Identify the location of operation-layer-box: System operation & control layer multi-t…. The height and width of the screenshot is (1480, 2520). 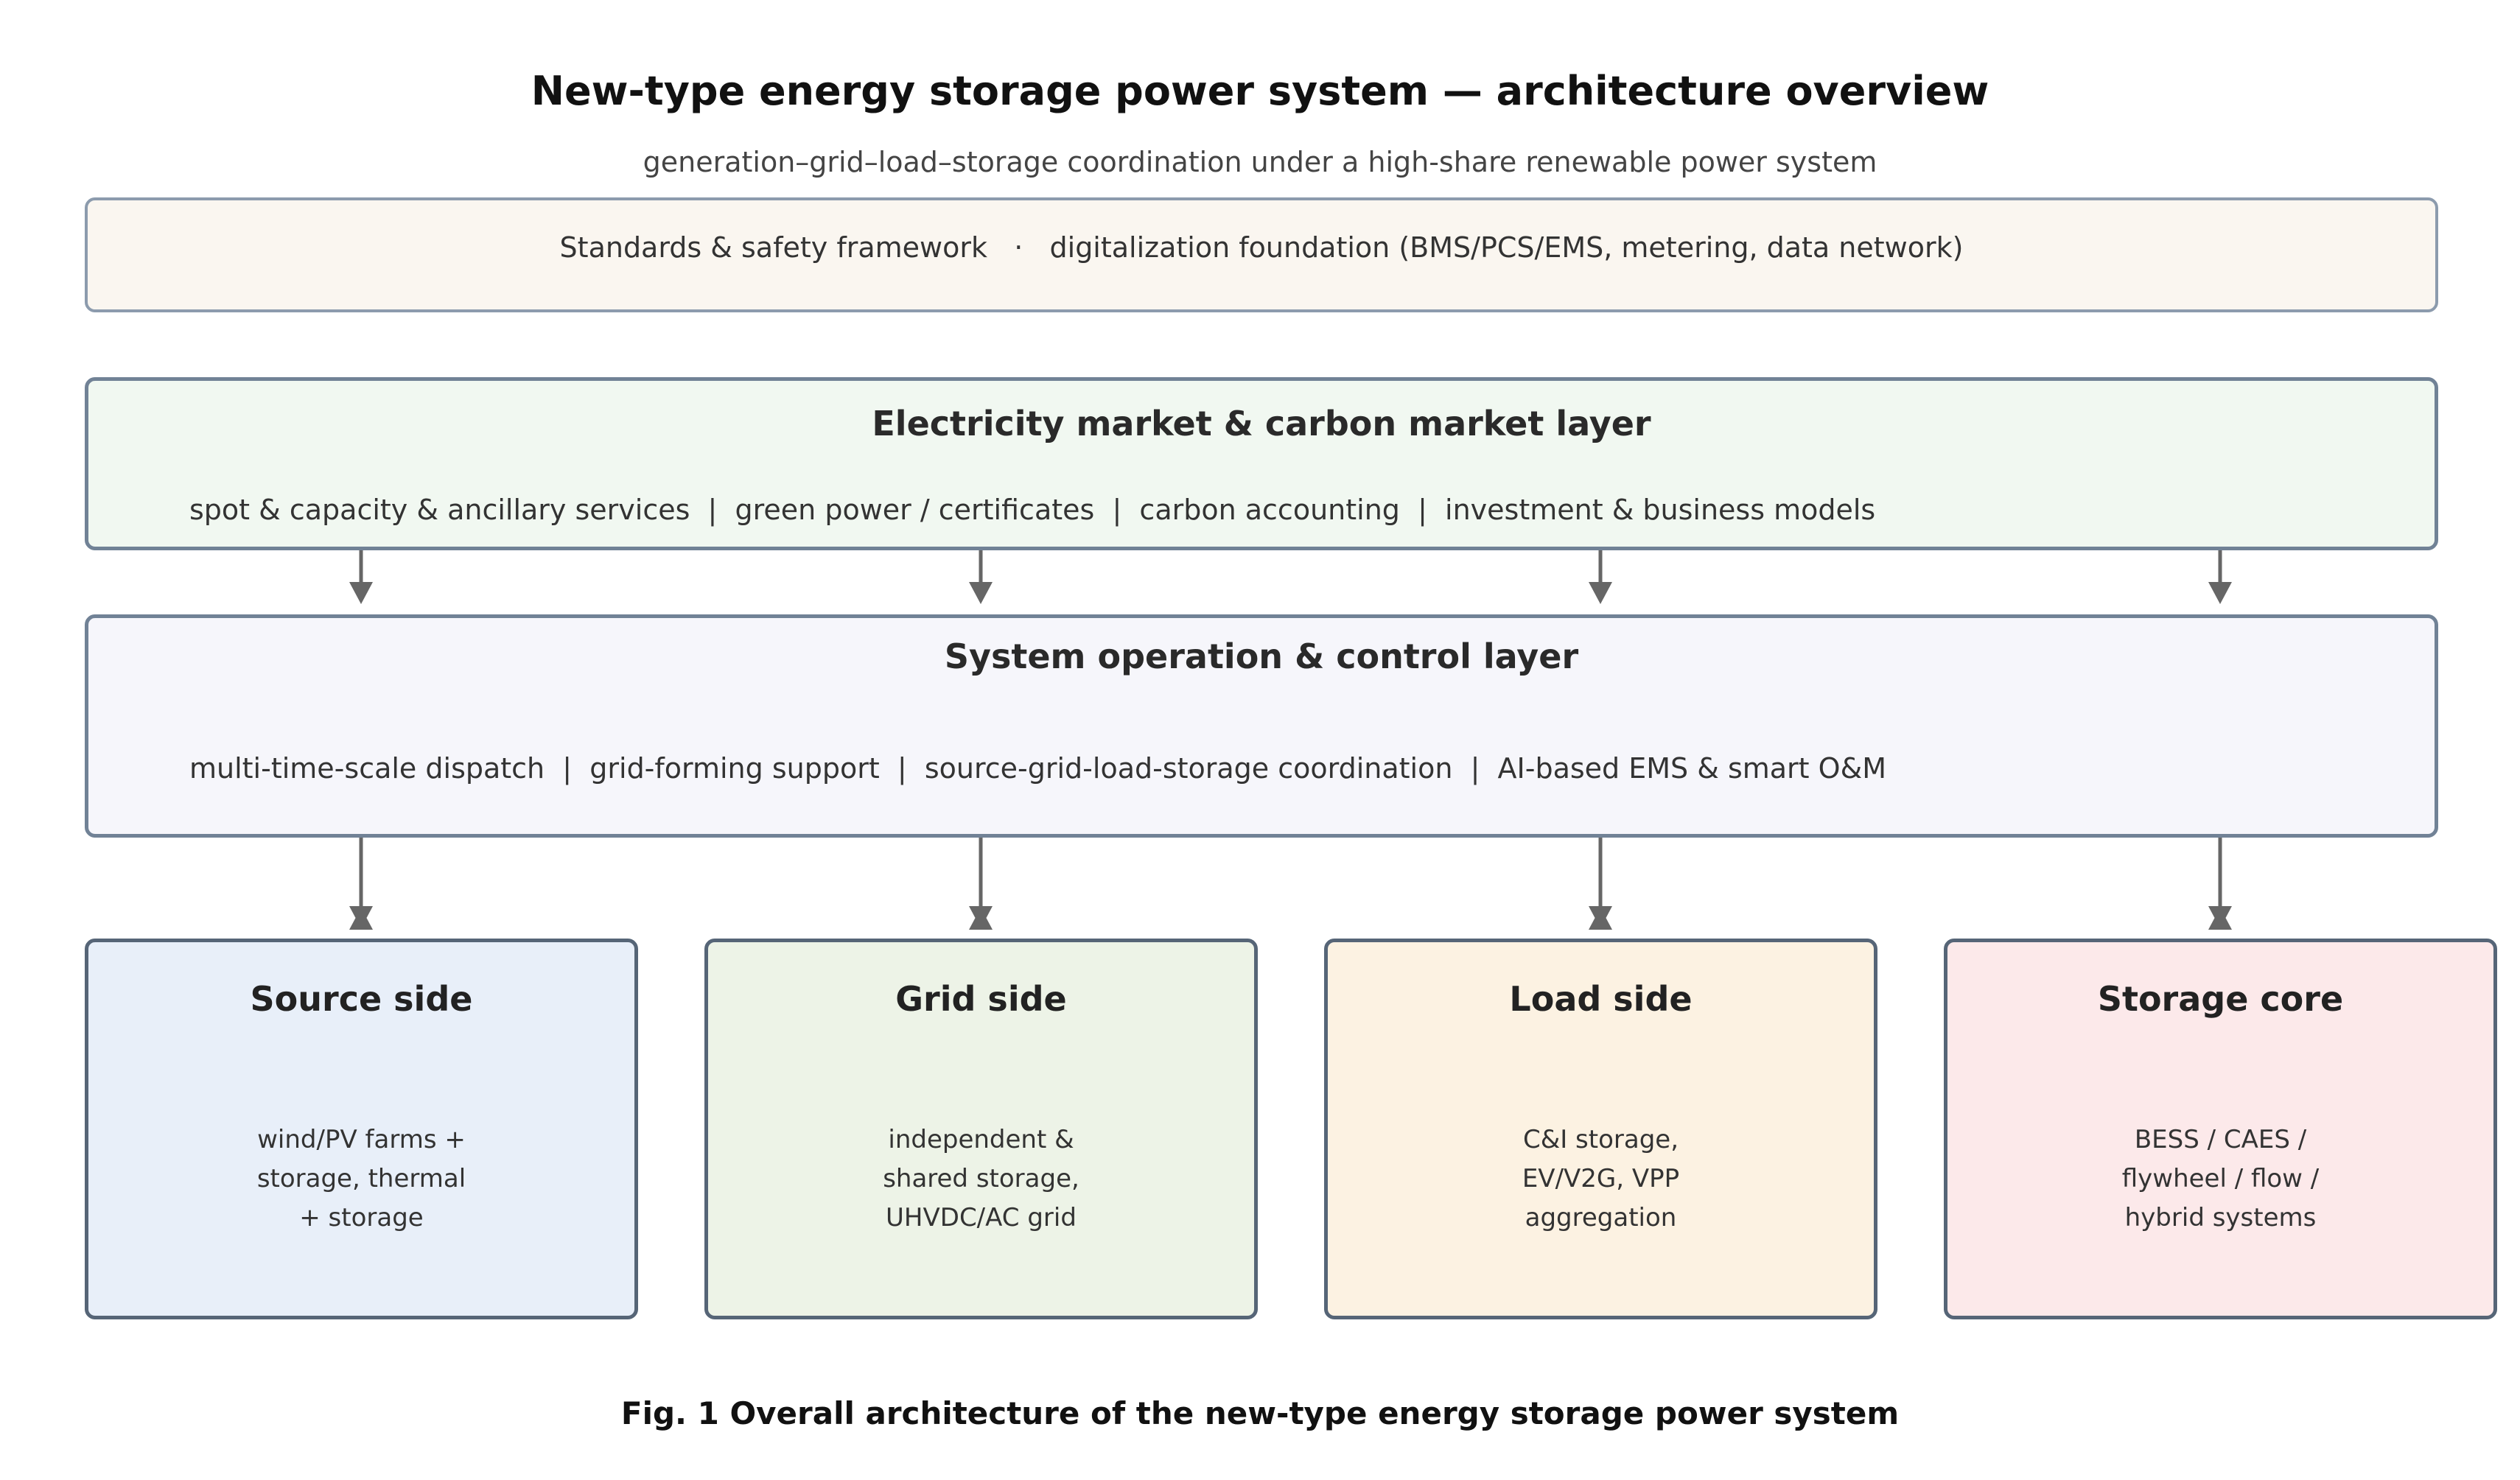
(1261, 726).